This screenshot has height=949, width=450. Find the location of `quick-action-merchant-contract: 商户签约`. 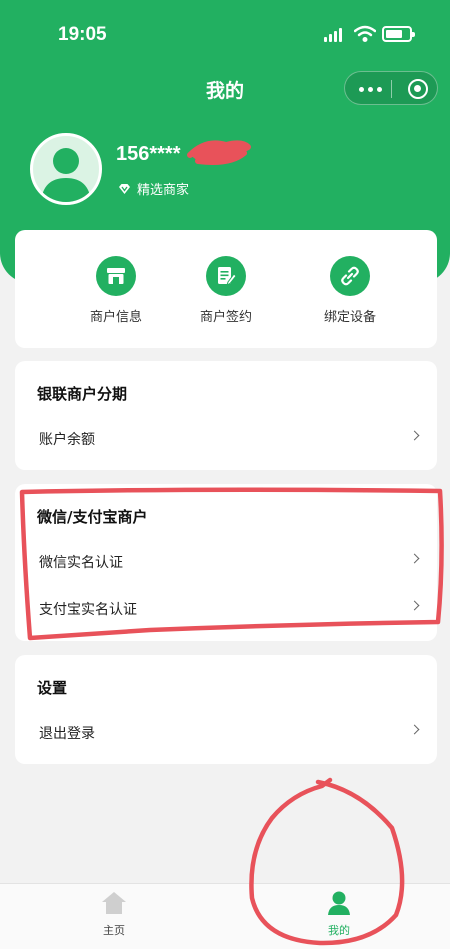

quick-action-merchant-contract: 商户签约 is located at coordinates (226, 290).